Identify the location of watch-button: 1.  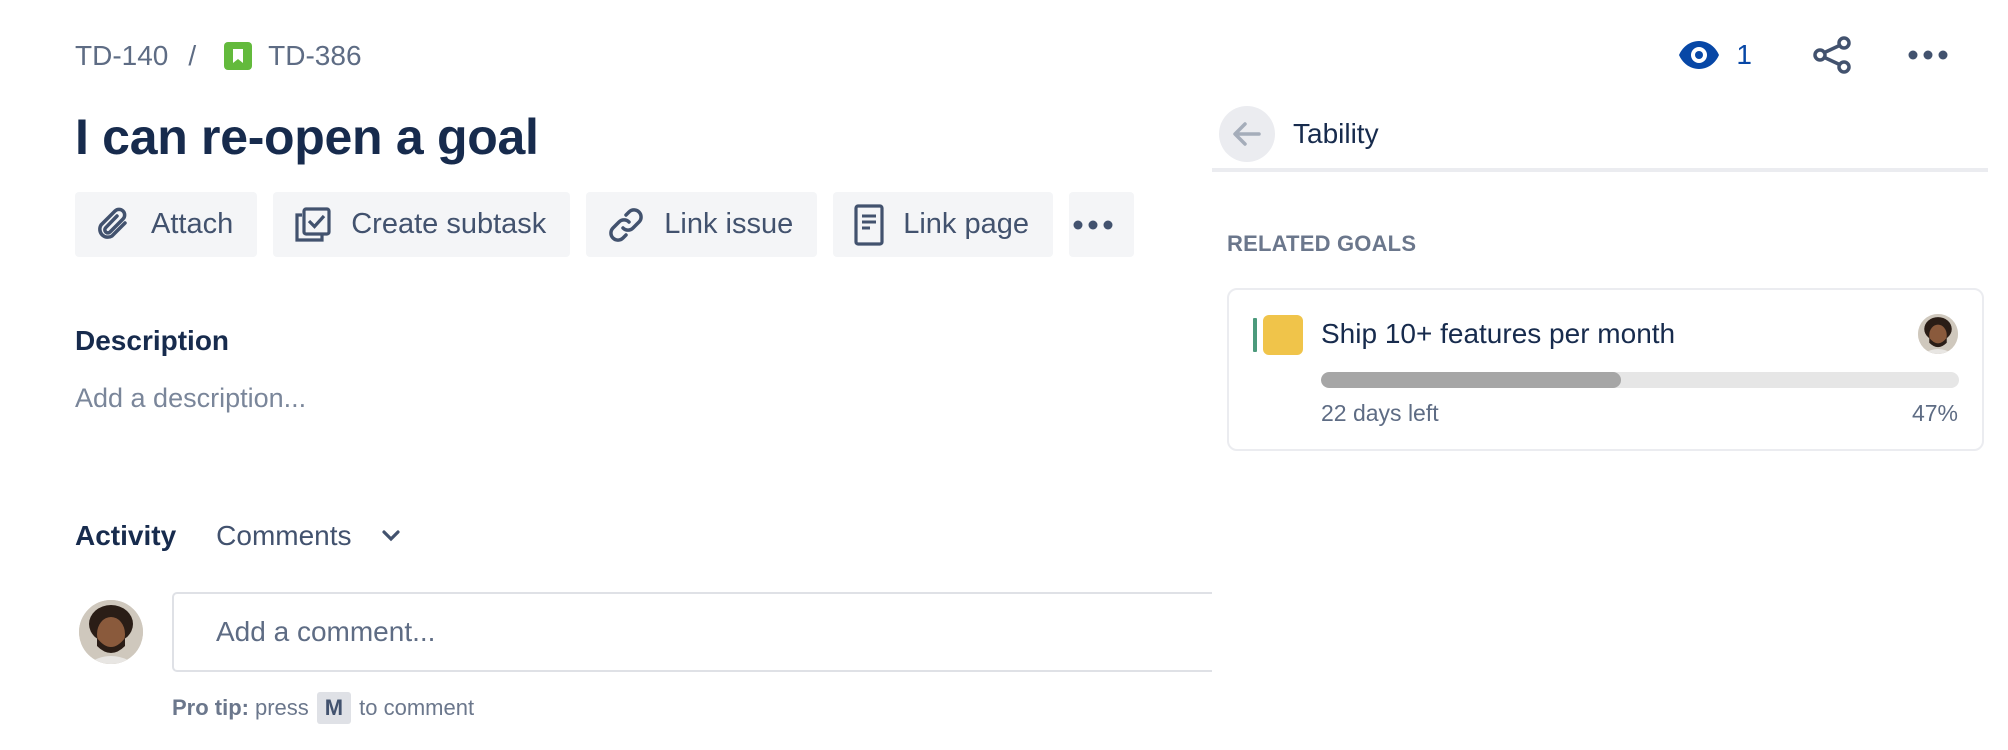
(1715, 55).